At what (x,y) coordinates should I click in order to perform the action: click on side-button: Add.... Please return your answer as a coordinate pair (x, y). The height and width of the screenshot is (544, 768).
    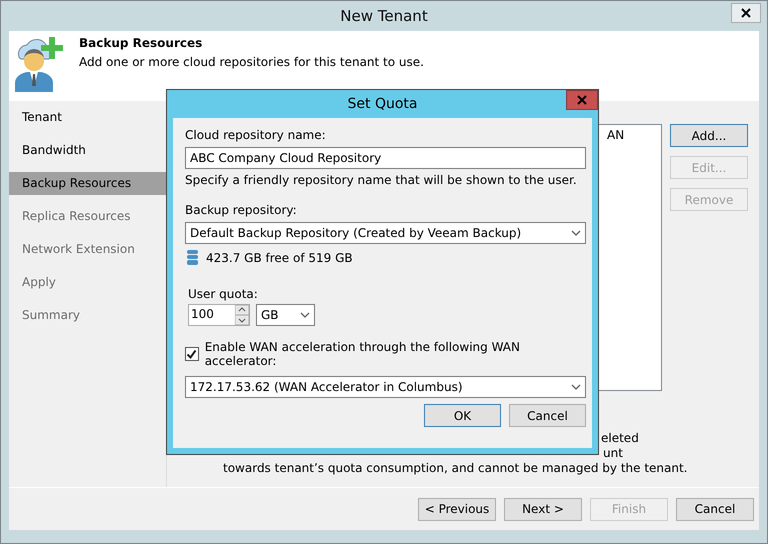
    Looking at the image, I should click on (709, 135).